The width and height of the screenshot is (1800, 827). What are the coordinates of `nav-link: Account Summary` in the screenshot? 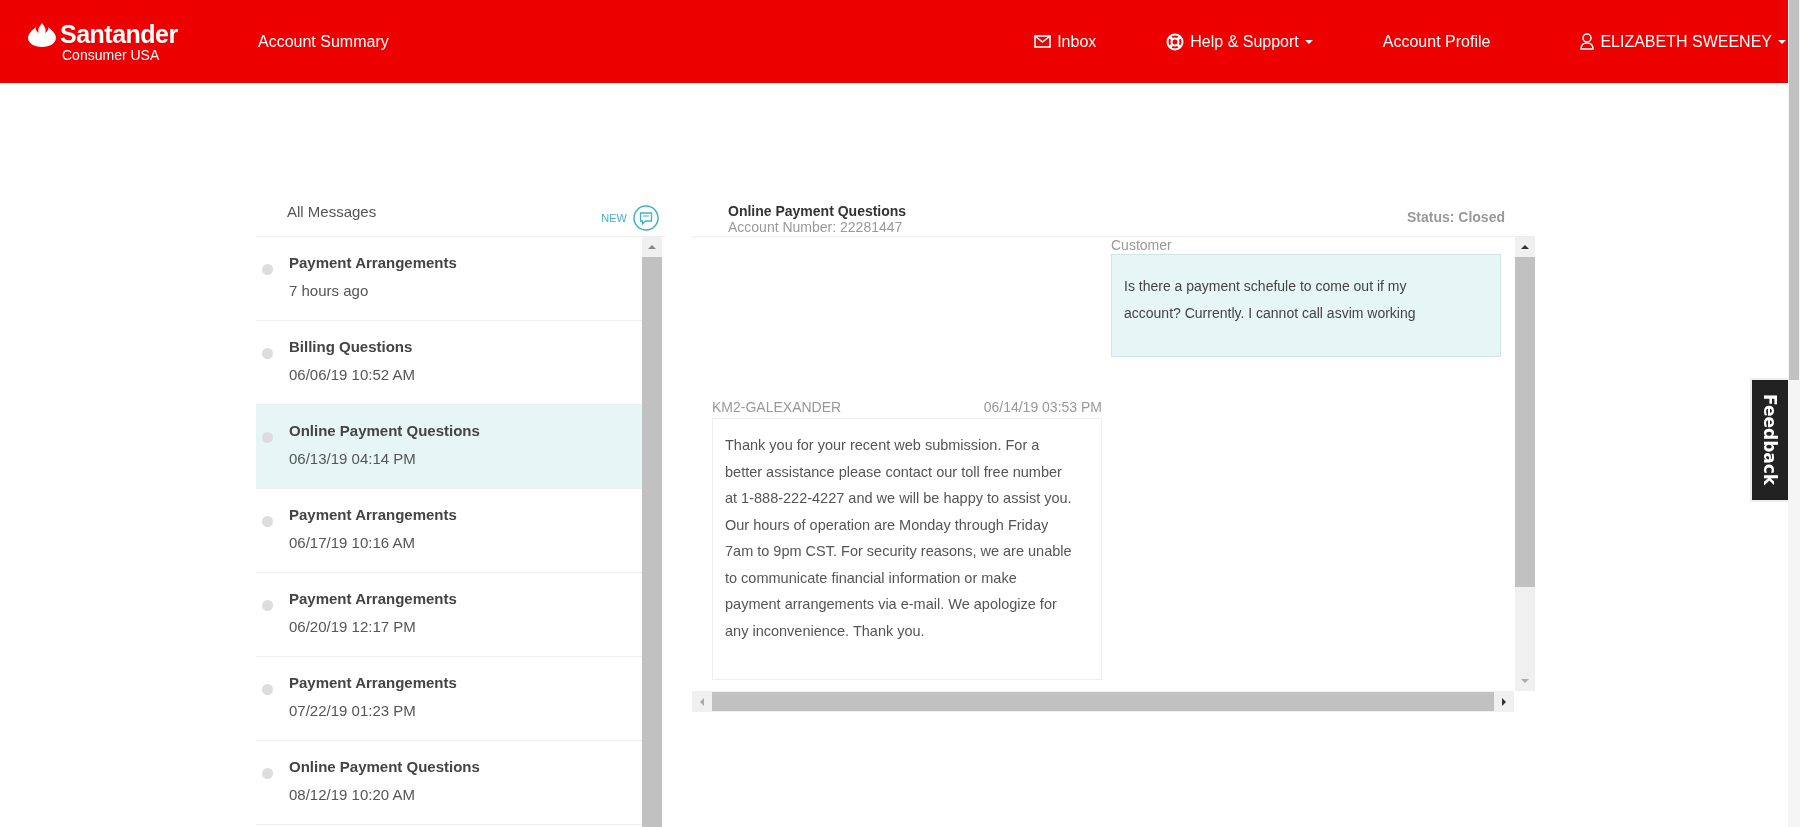 It's located at (323, 41).